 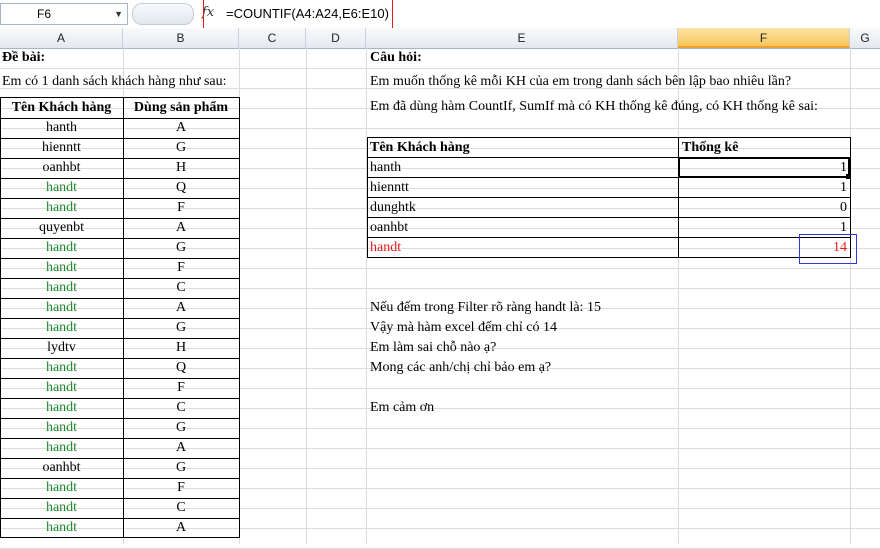 What do you see at coordinates (61, 128) in the screenshot?
I see `customer-name-cell: hanth` at bounding box center [61, 128].